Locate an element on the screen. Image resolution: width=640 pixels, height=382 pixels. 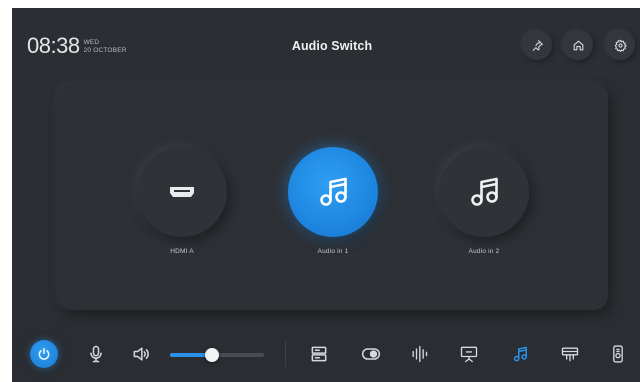
presentation-icon is located at coordinates (469, 354).